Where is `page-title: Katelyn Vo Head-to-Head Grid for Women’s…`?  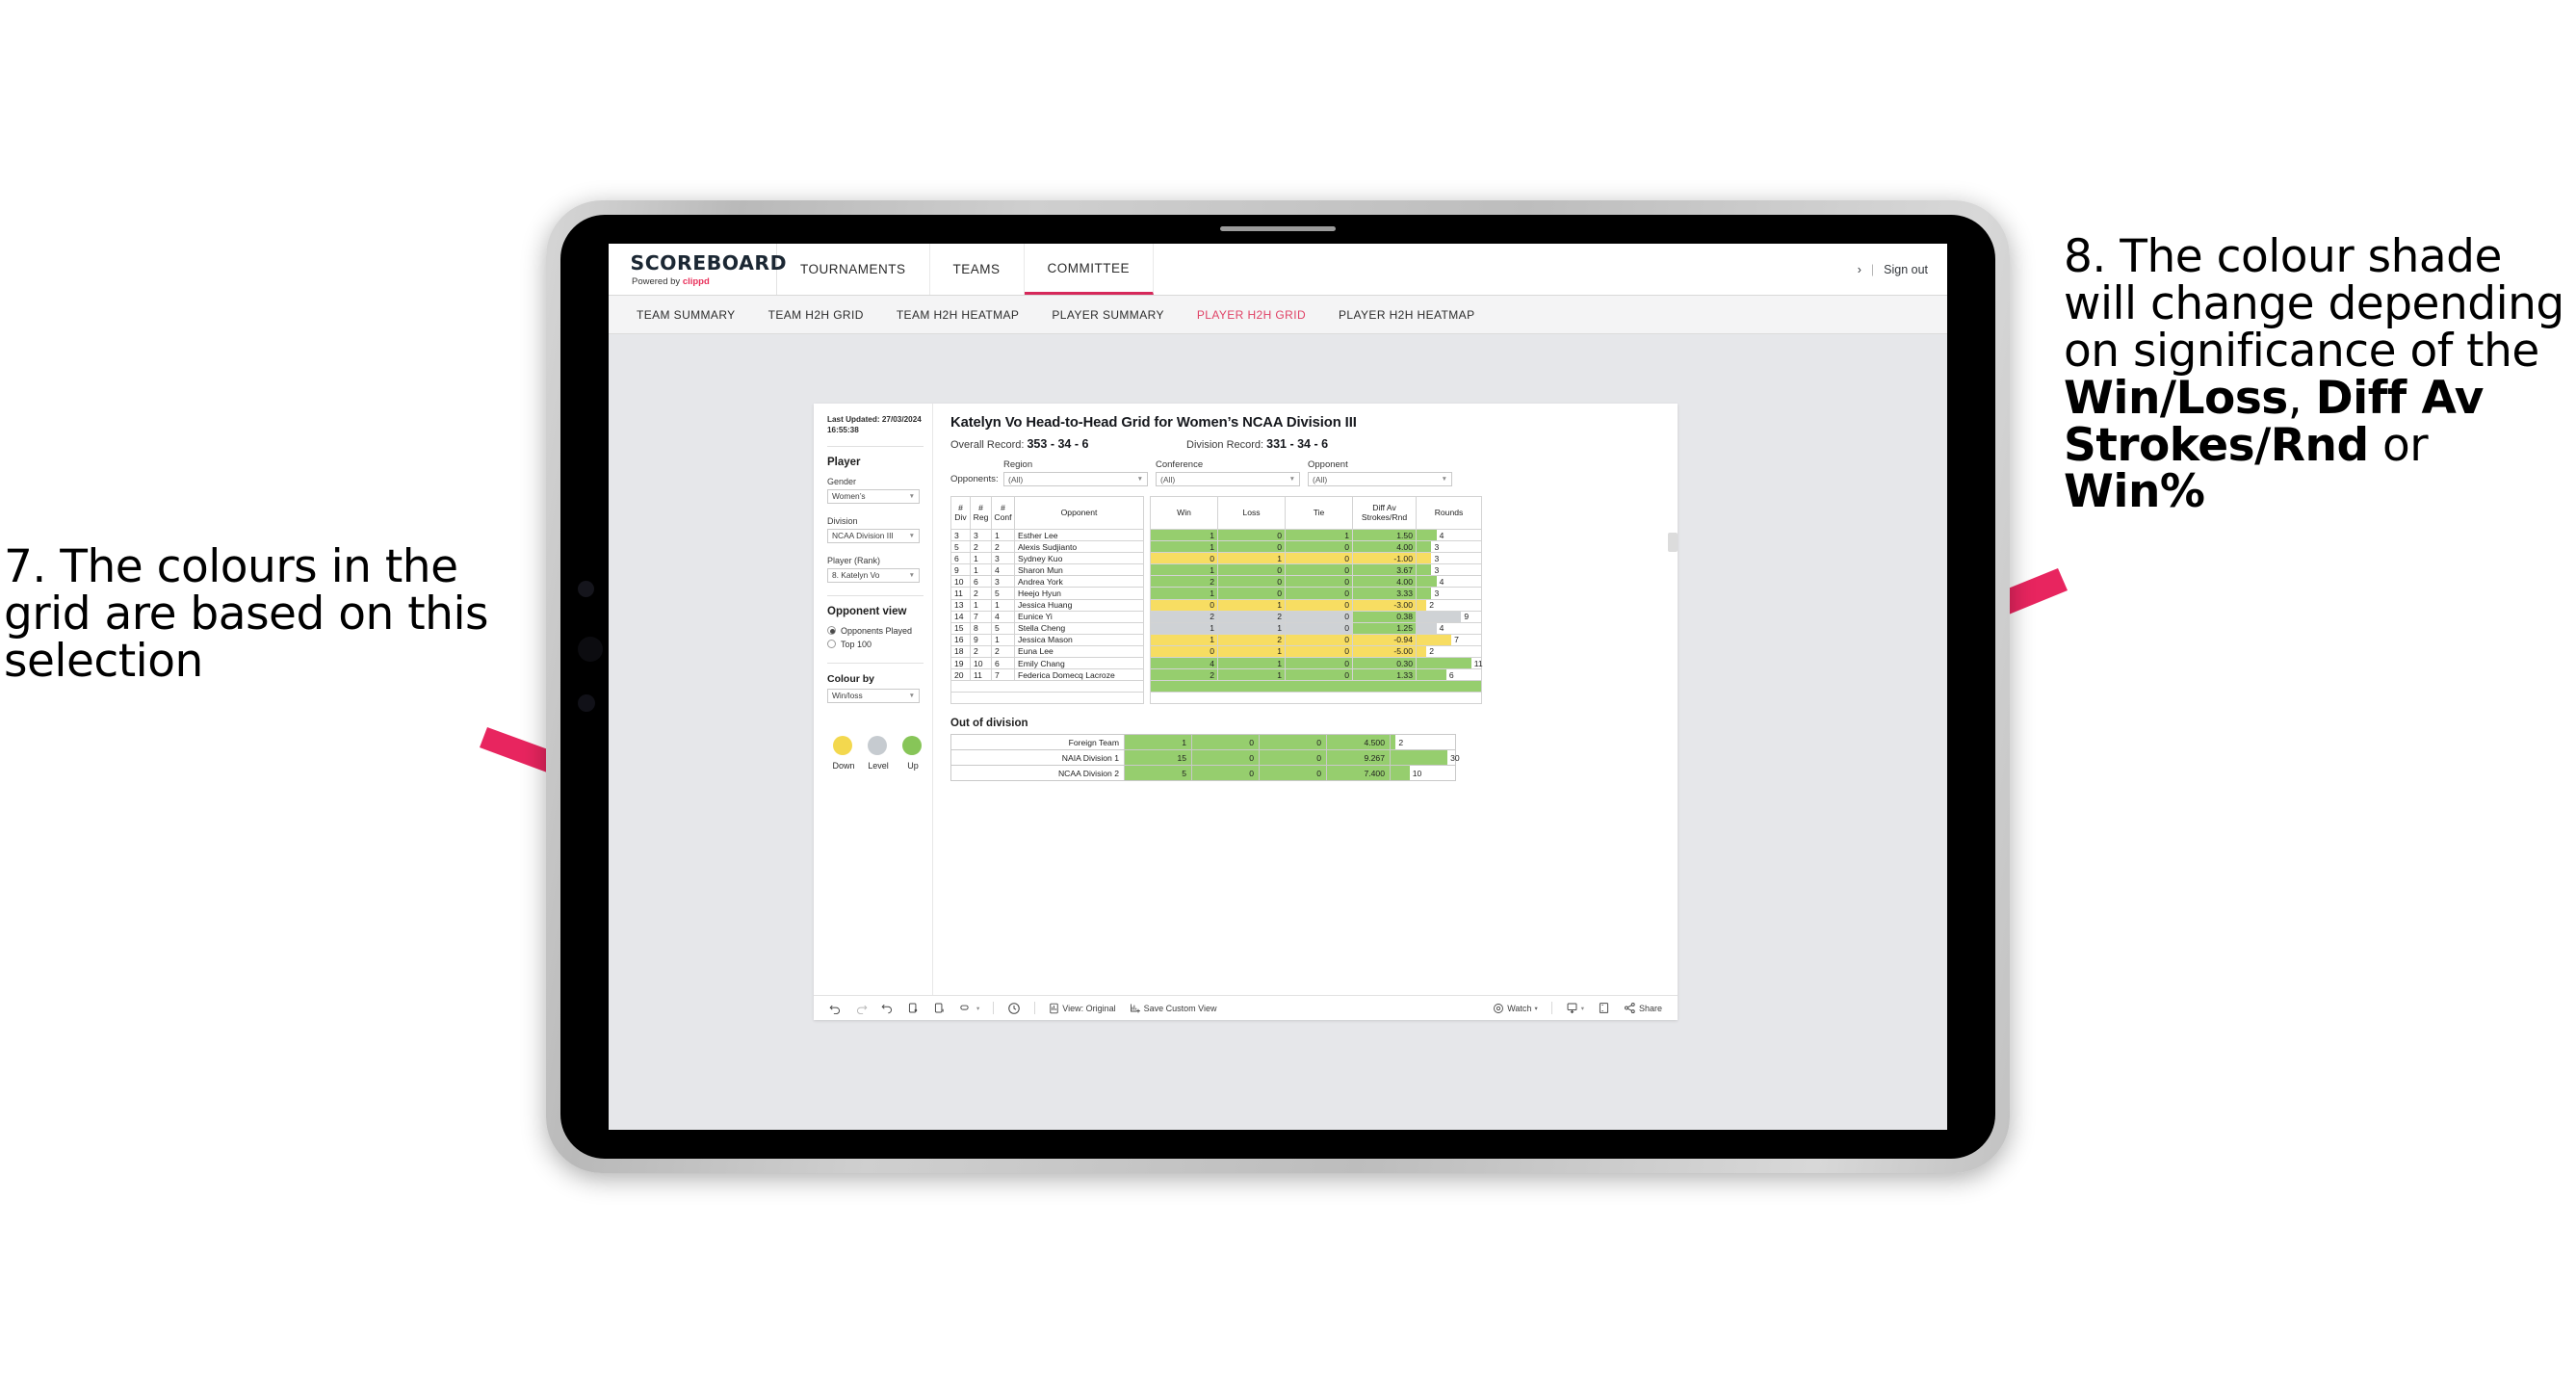
page-title: Katelyn Vo Head-to-Head Grid for Women’s… is located at coordinates (1153, 423).